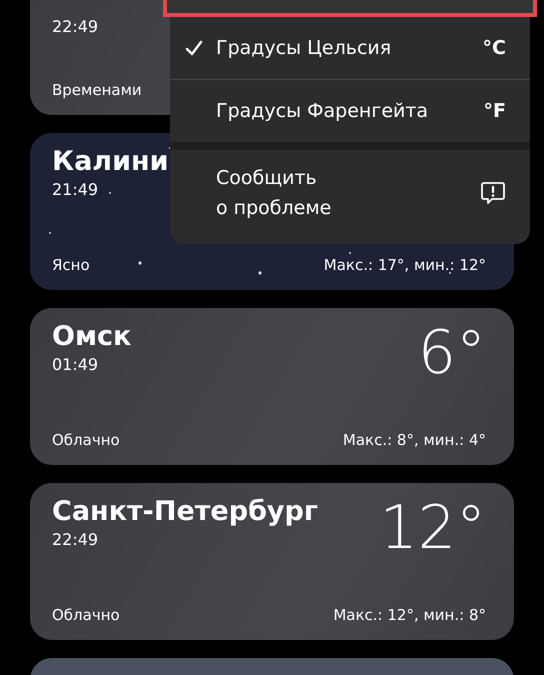 This screenshot has height=675, width=544. Describe the element at coordinates (92, 337) in the screenshot. I see `city-name: Омск` at that location.